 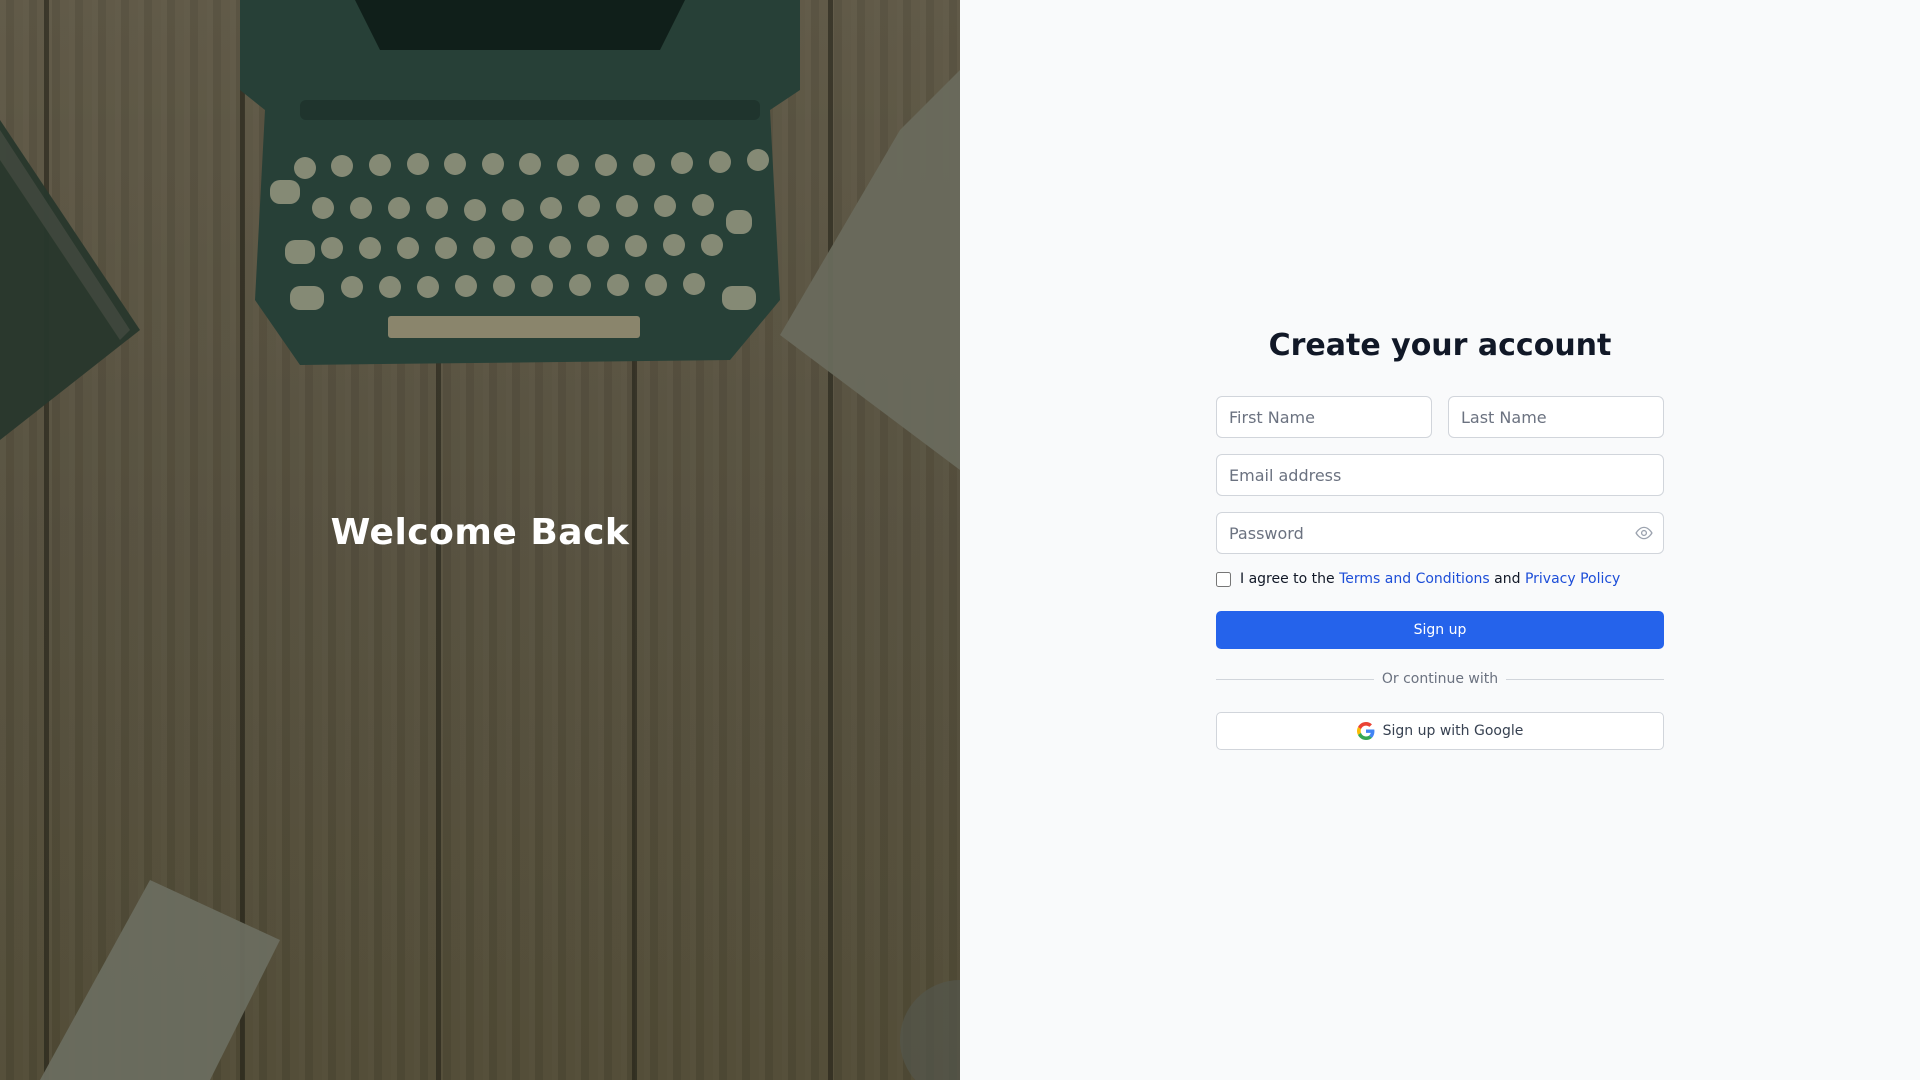 What do you see at coordinates (1585, 679) in the screenshot?
I see `divider-line-right` at bounding box center [1585, 679].